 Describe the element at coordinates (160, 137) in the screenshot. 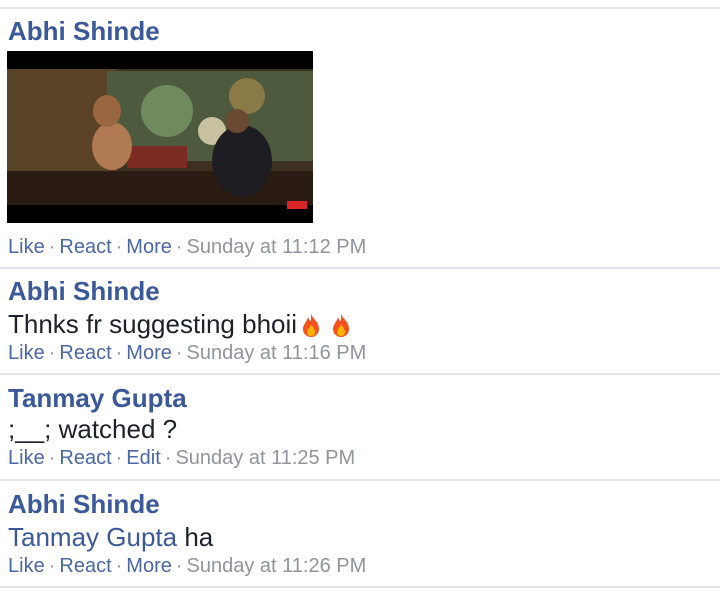

I see `video-thumbnail` at that location.